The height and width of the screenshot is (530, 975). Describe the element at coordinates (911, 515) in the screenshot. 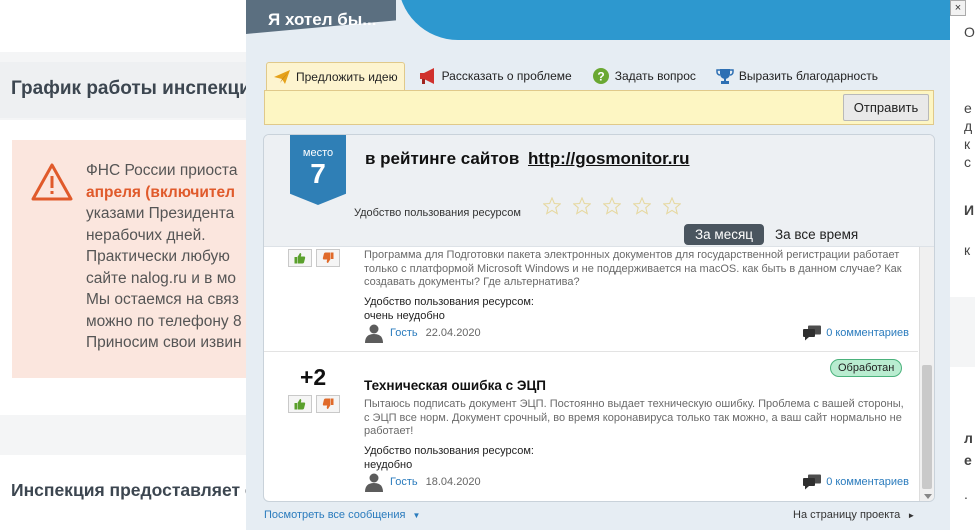

I see `chevron-right-icon: ►` at that location.